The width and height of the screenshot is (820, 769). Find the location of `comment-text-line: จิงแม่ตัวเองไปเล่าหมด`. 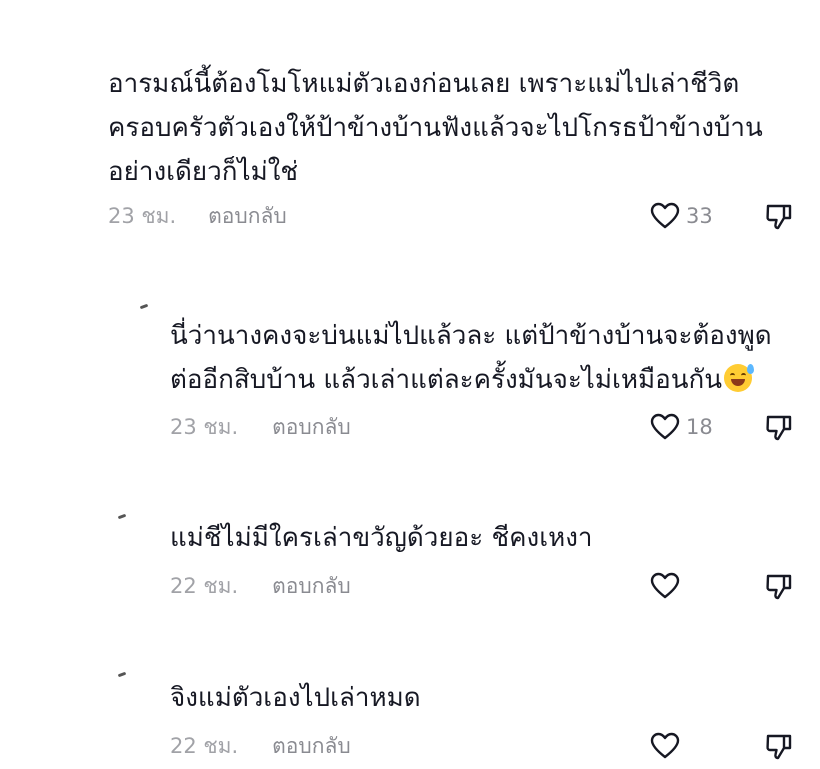

comment-text-line: จิงแม่ตัวเองไปเล่าหมด is located at coordinates (295, 698).